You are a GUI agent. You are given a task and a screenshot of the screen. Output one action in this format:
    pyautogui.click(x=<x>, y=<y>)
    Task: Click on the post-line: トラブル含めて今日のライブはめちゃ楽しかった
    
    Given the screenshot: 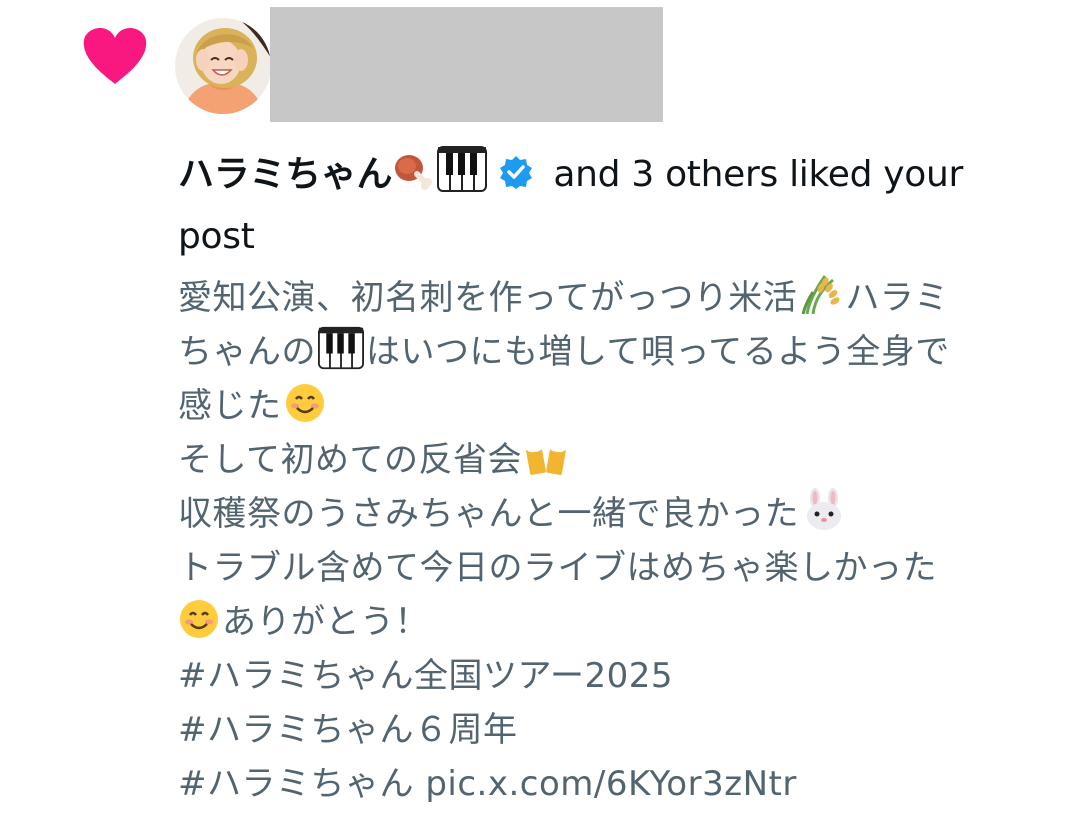 What is the action you would take?
    pyautogui.click(x=623, y=568)
    